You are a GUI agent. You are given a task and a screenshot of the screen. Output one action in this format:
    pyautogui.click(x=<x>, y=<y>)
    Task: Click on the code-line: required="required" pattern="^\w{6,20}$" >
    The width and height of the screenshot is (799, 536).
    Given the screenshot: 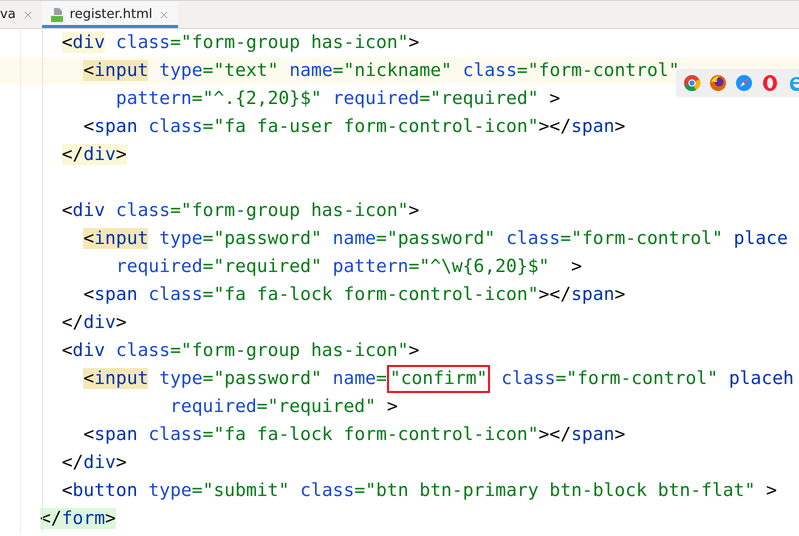 What is the action you would take?
    pyautogui.click(x=348, y=267)
    